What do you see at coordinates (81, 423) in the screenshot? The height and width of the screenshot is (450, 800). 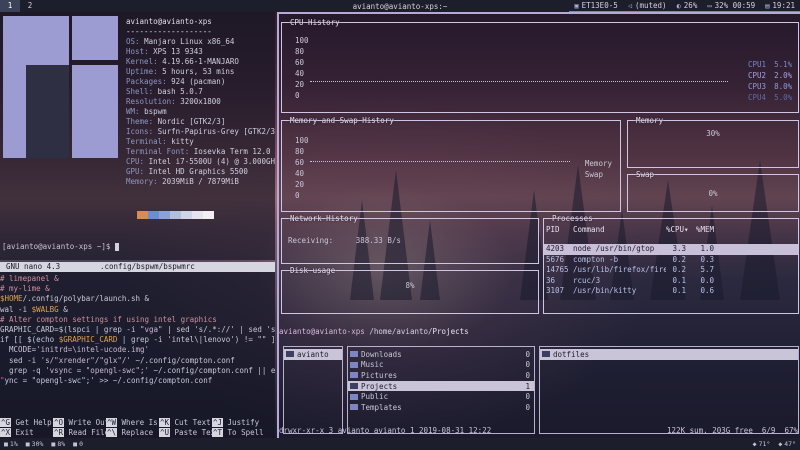 I see `nano-shortcut: ^O Write Out` at bounding box center [81, 423].